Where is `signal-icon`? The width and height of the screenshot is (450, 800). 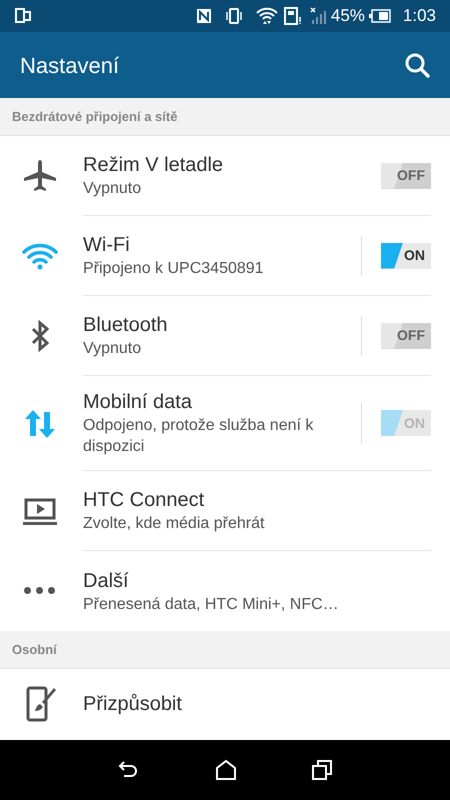 signal-icon is located at coordinates (319, 16).